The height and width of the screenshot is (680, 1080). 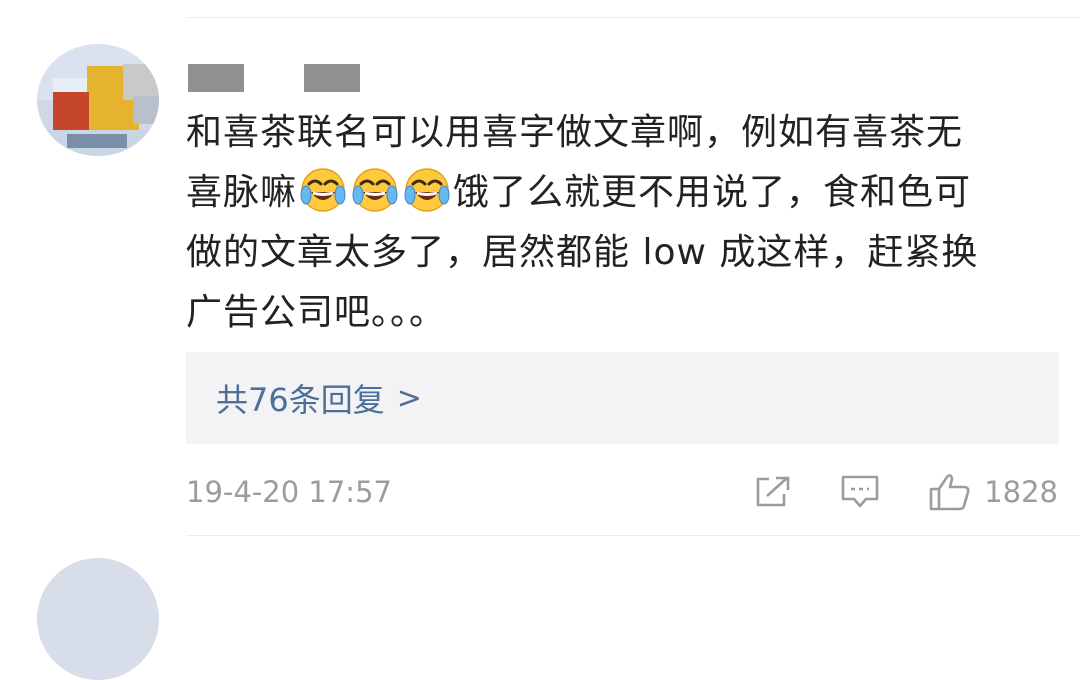 I want to click on bottom-divider, so click(x=633, y=535).